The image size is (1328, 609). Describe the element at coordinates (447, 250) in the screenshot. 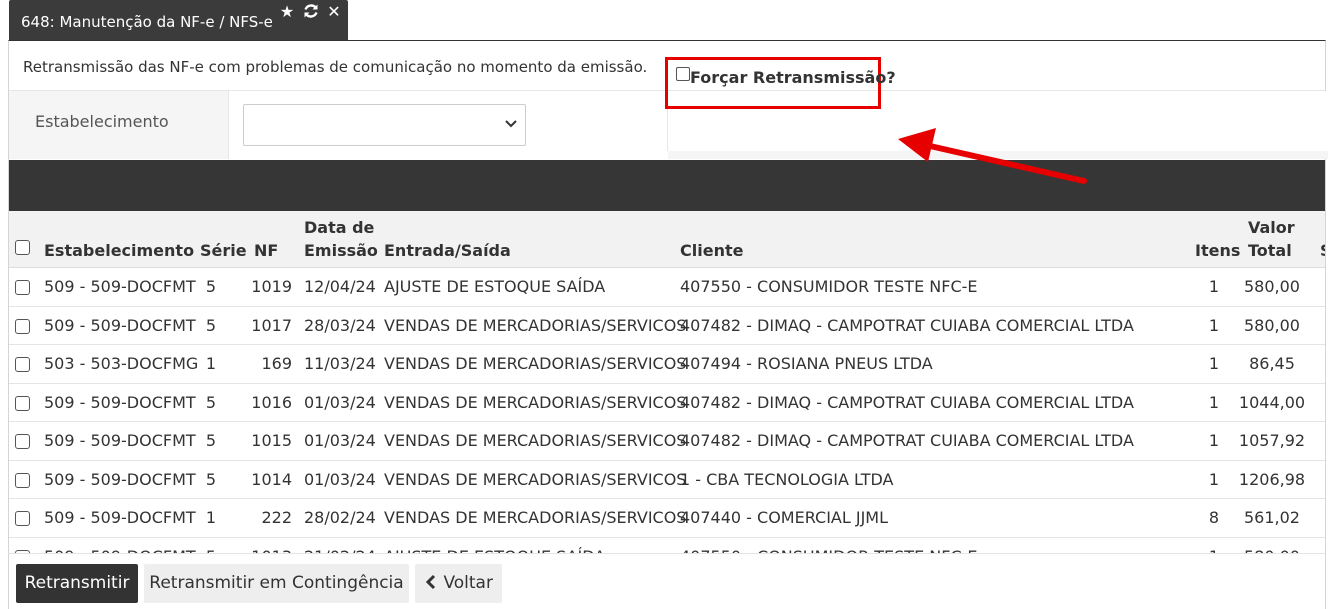

I see `col-entrada-saida: Entrada/Saída` at that location.